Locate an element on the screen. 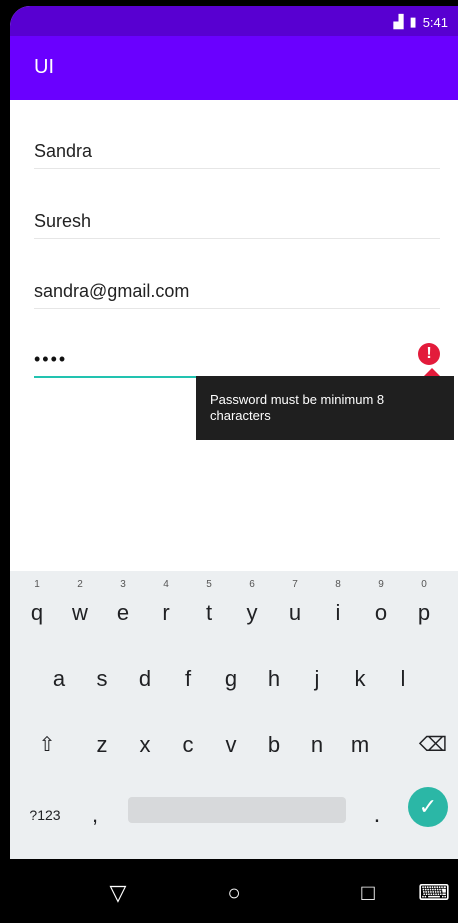 The image size is (458, 923). status-time: 5:41 is located at coordinates (435, 22).